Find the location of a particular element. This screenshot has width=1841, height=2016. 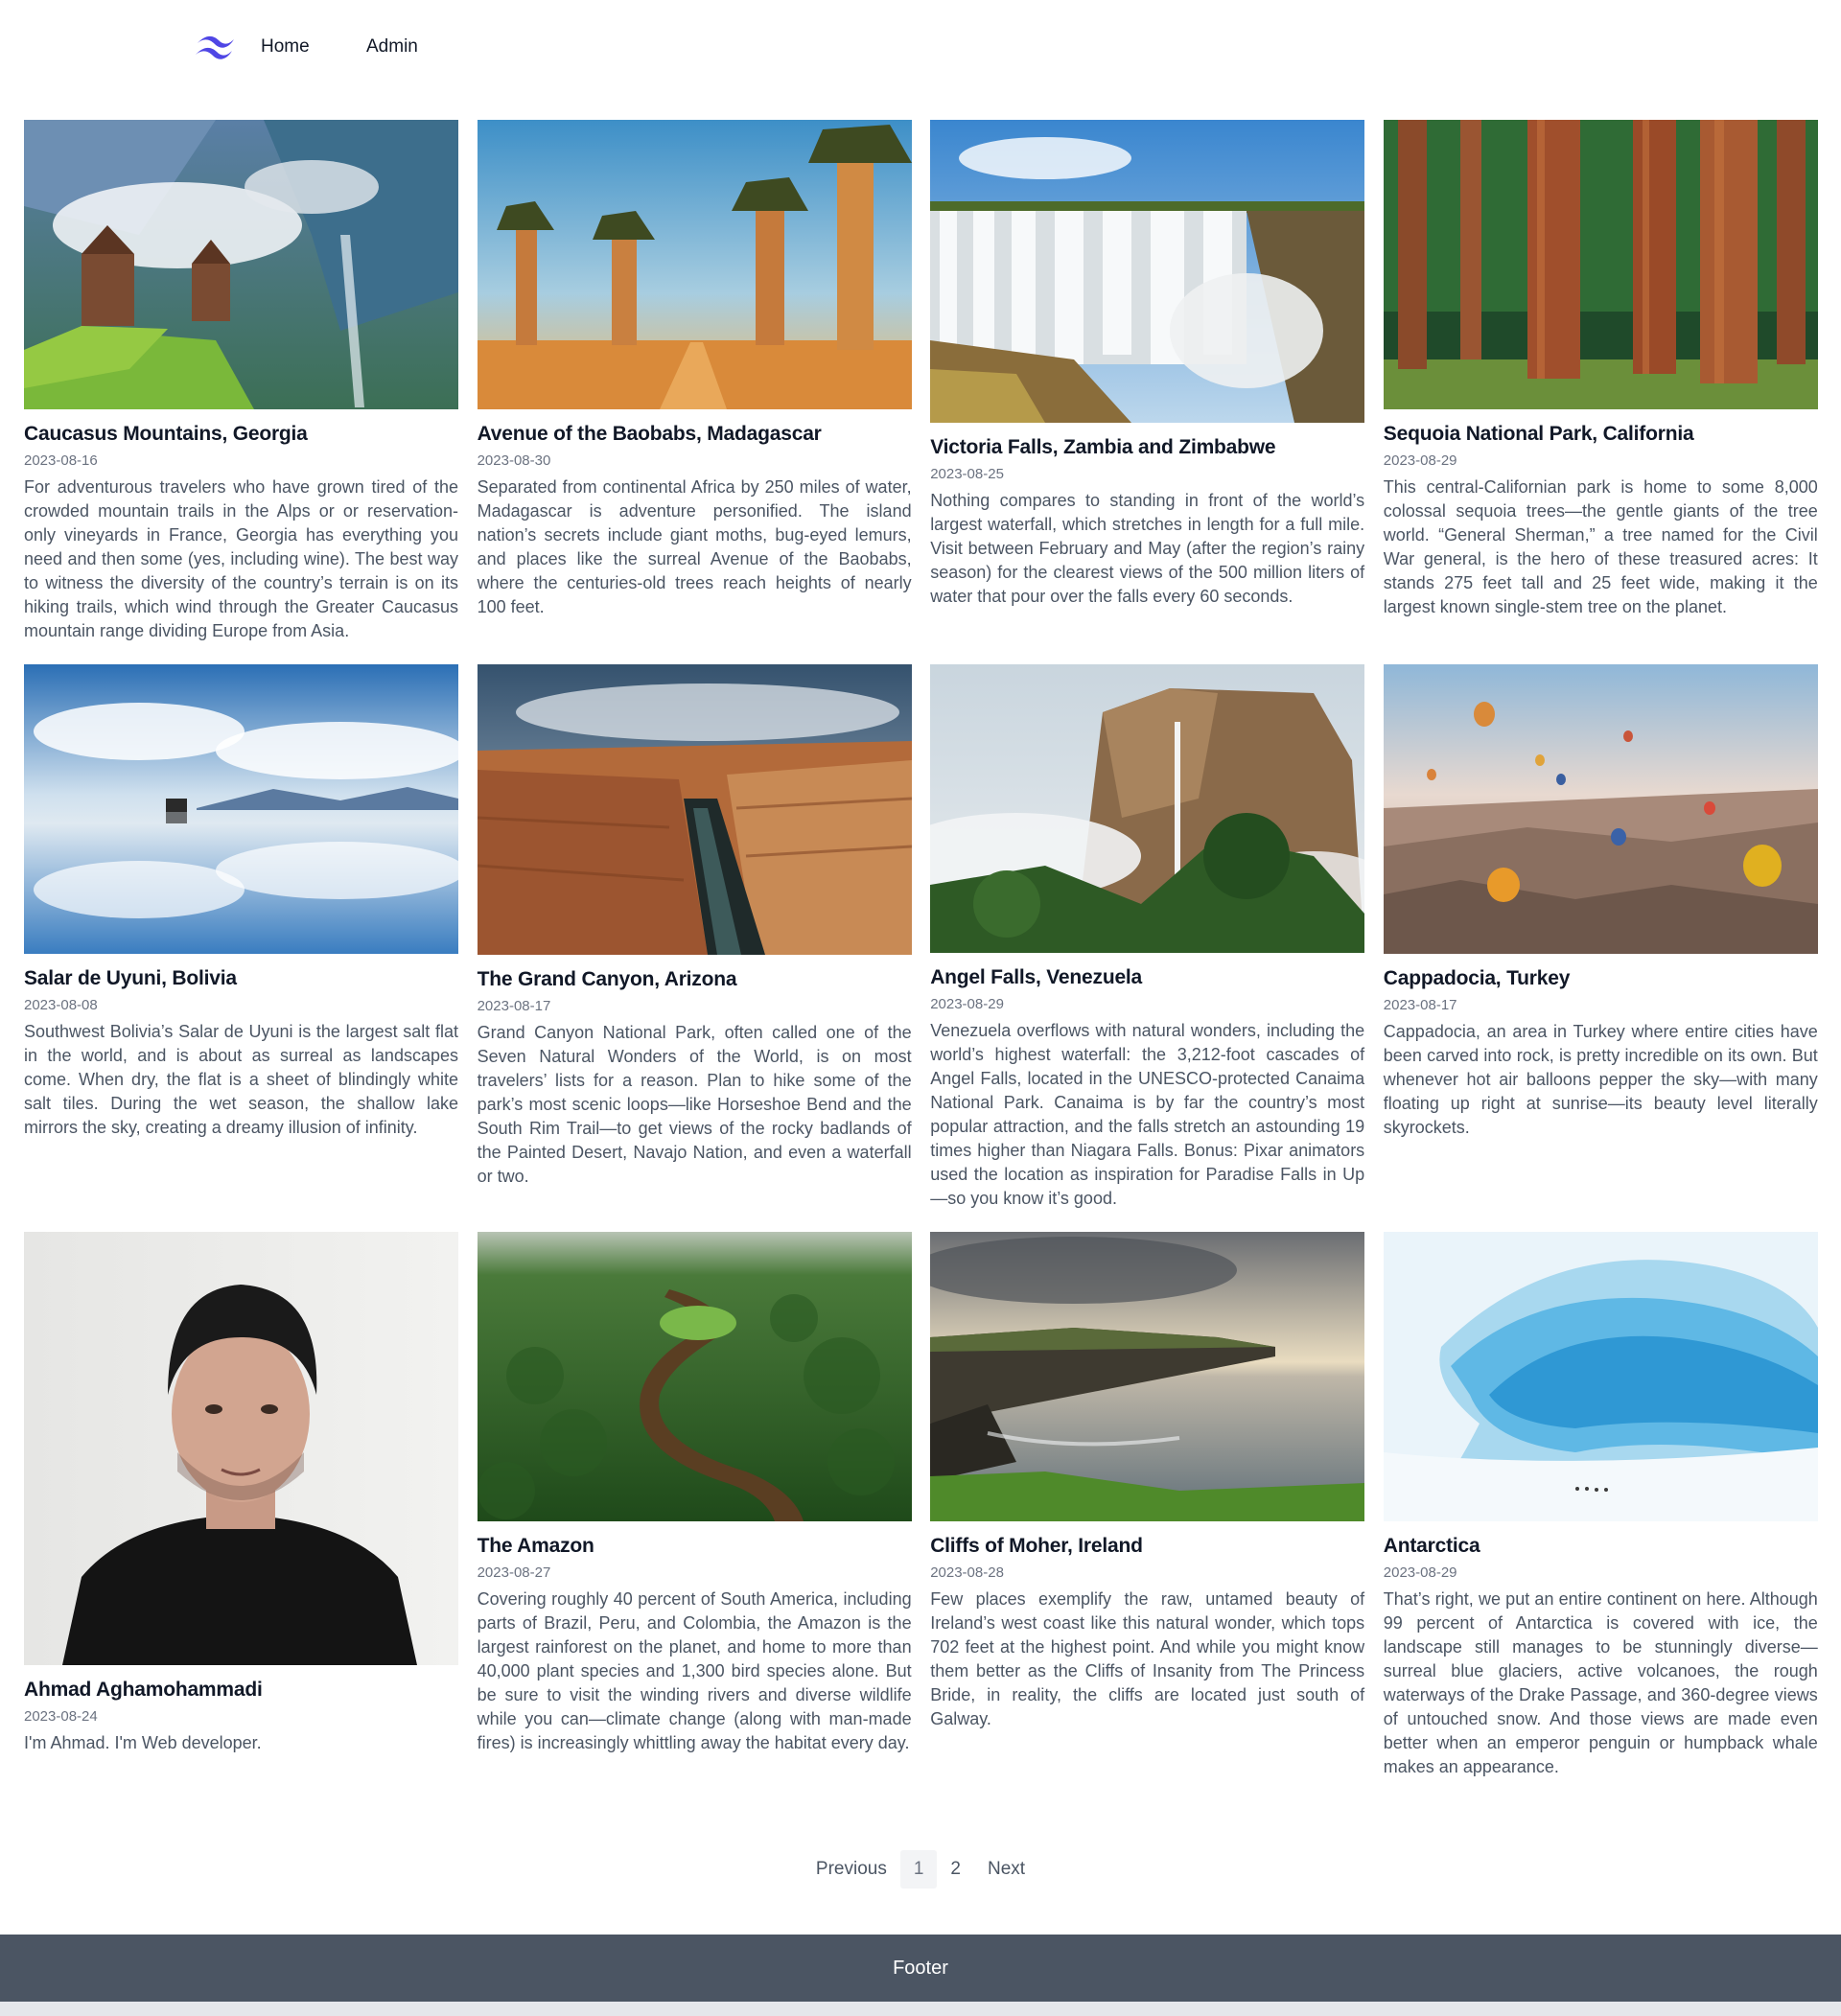

post-title: Cappadocia, Turkey is located at coordinates (1601, 978).